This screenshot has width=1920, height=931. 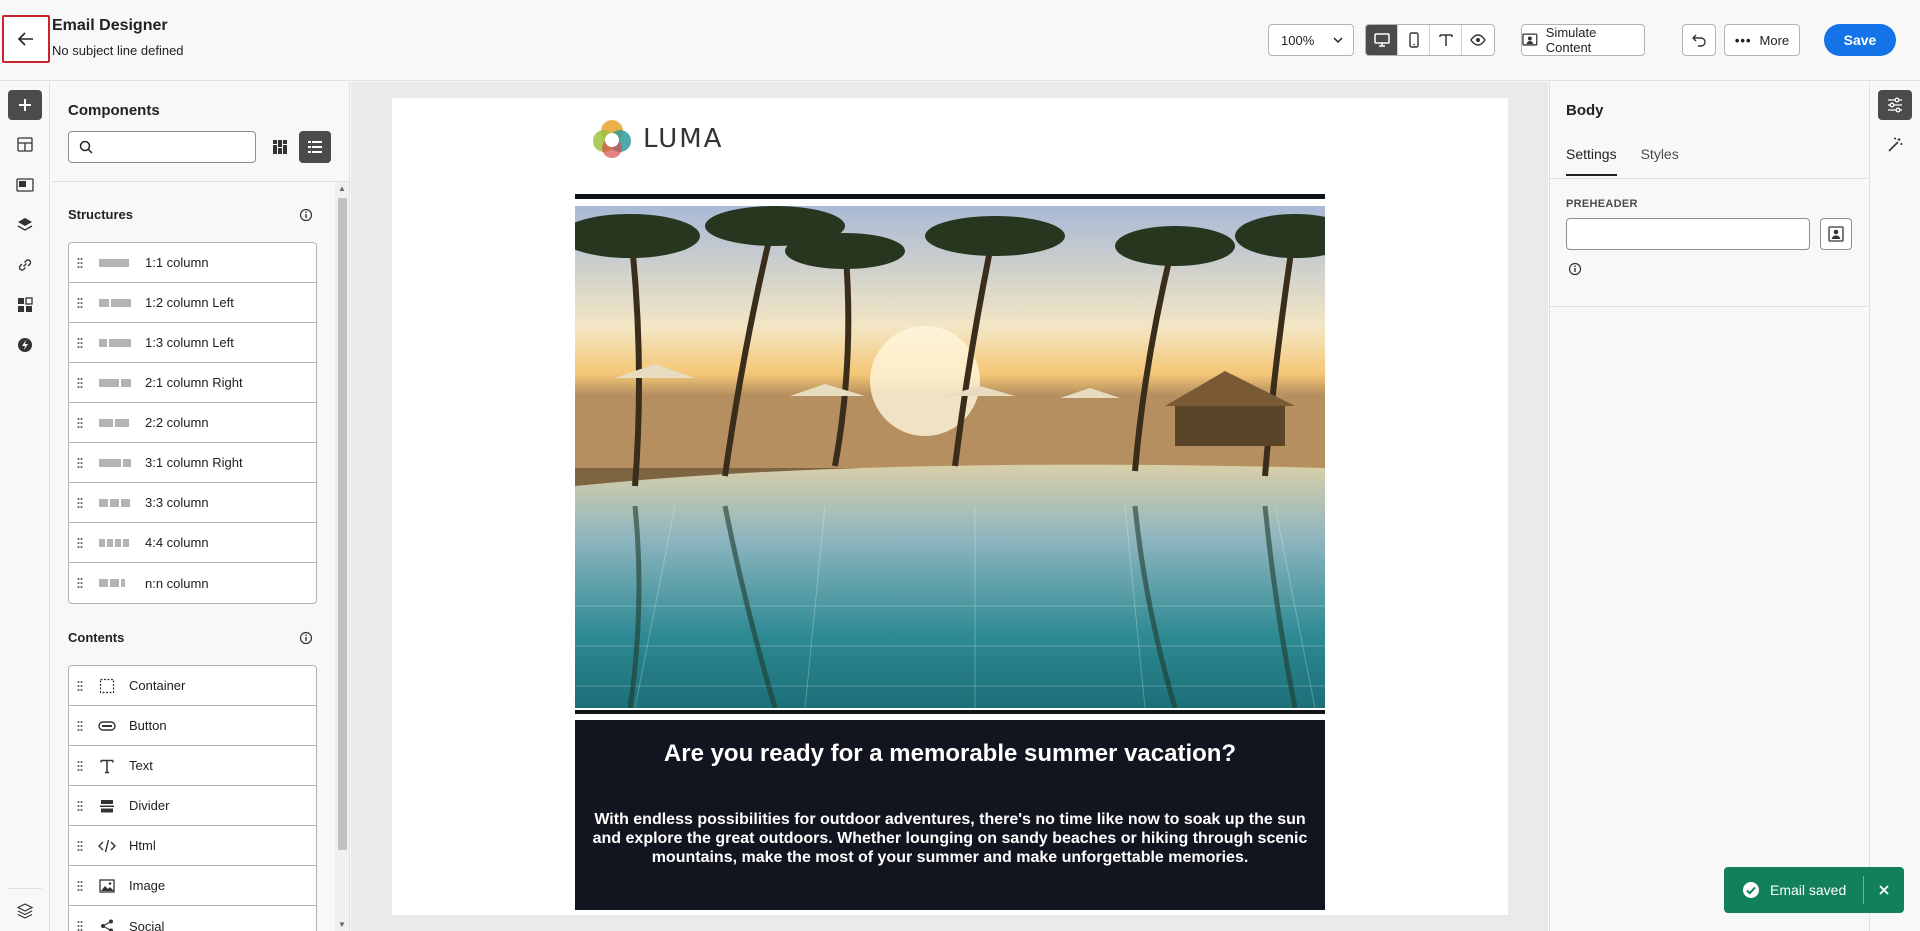 I want to click on structure-item: 1:2 column Left, so click(x=192, y=303).